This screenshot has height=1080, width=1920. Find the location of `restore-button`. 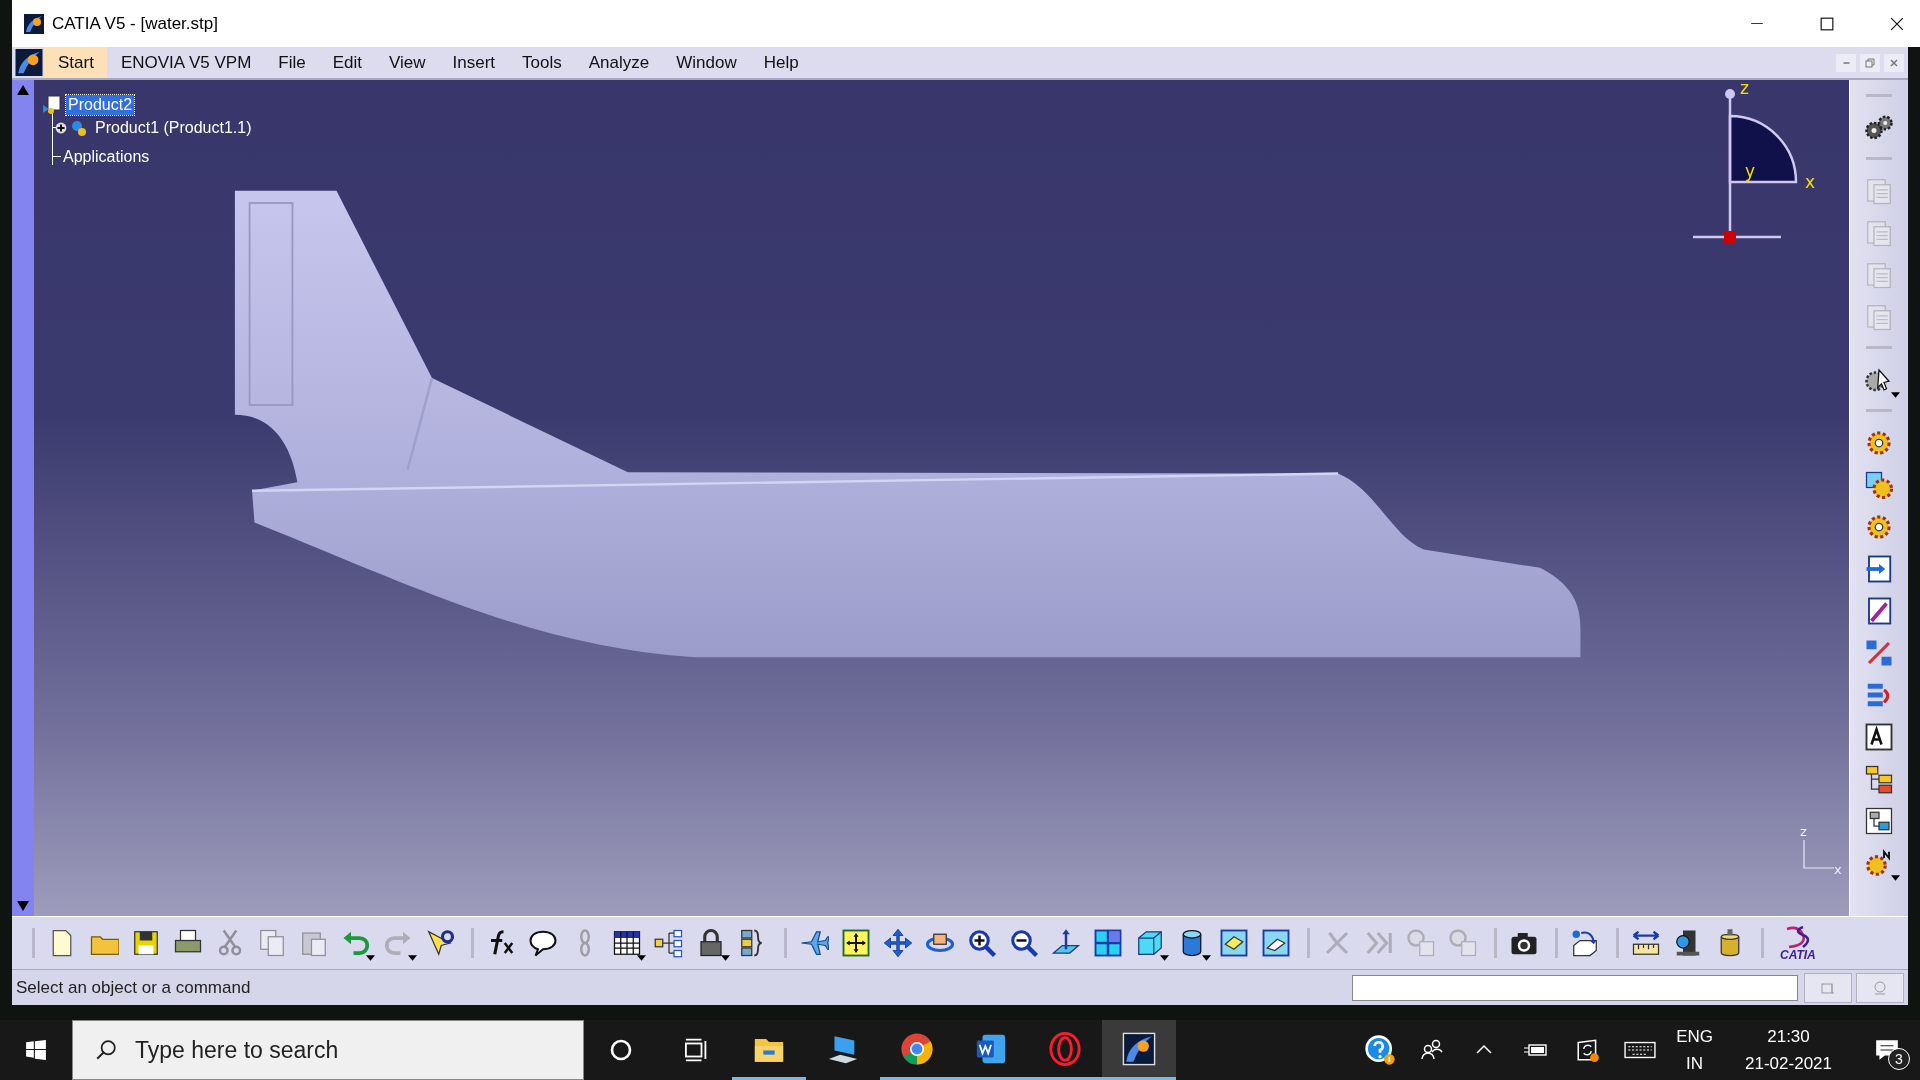

restore-button is located at coordinates (1870, 62).